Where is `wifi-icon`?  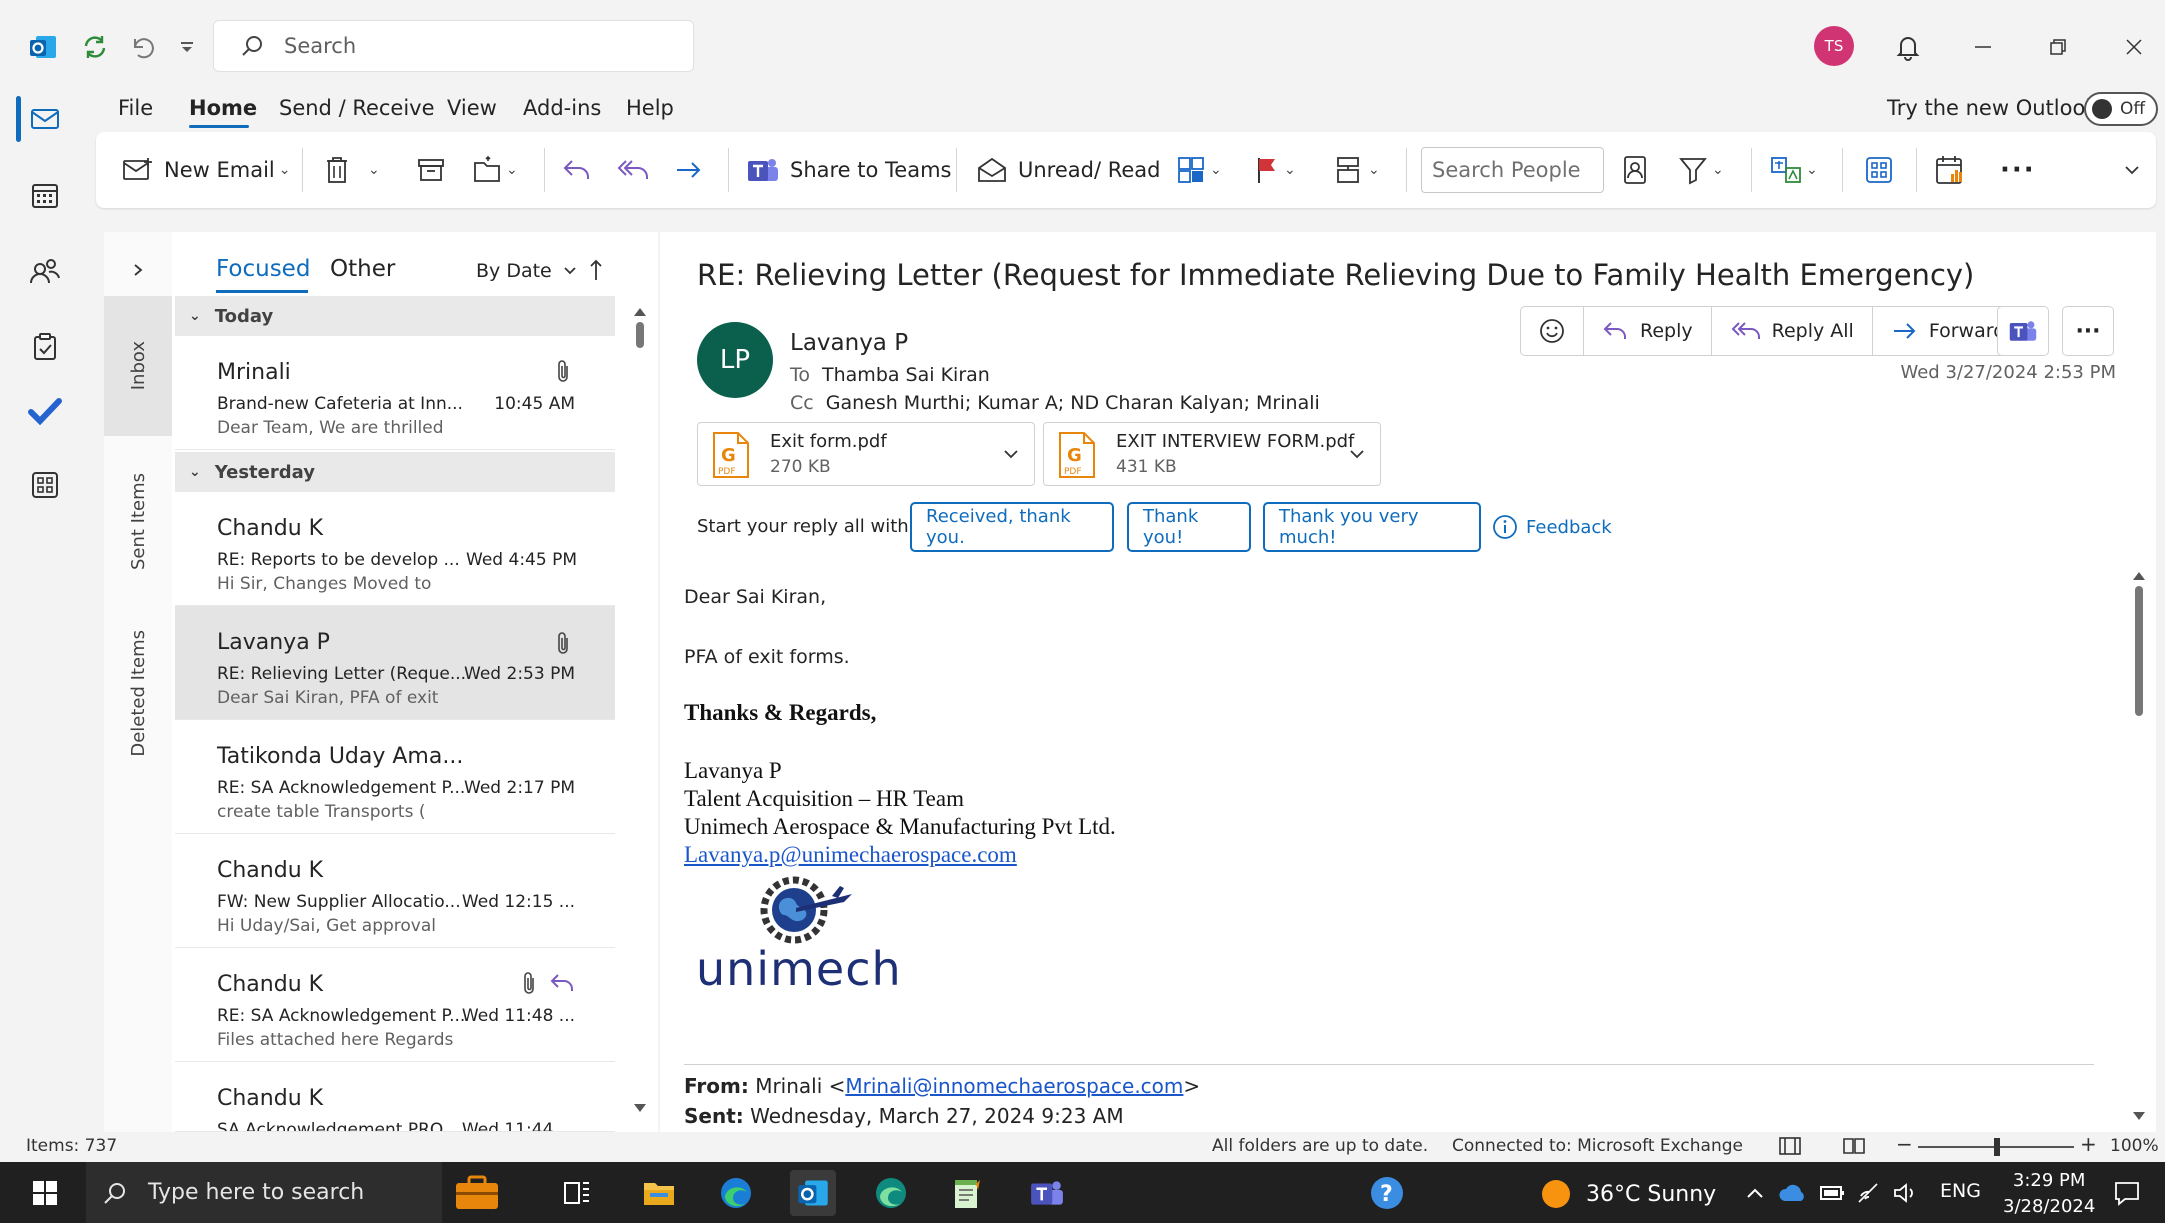
wifi-icon is located at coordinates (1869, 1193).